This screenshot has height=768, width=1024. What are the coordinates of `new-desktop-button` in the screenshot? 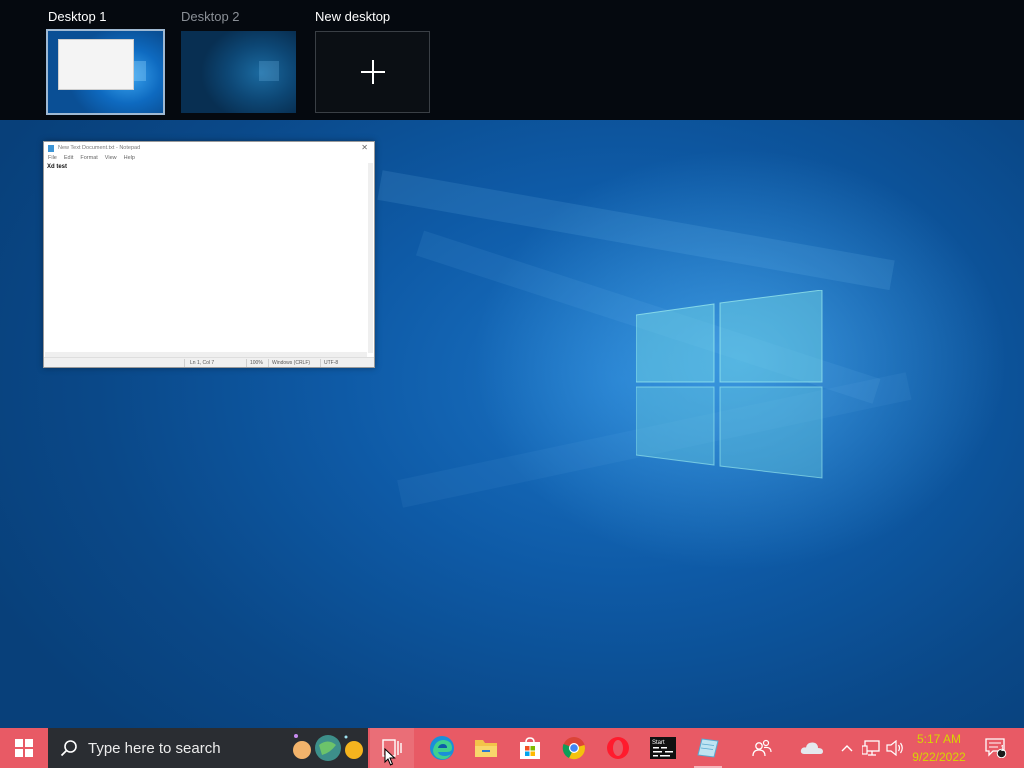 It's located at (372, 72).